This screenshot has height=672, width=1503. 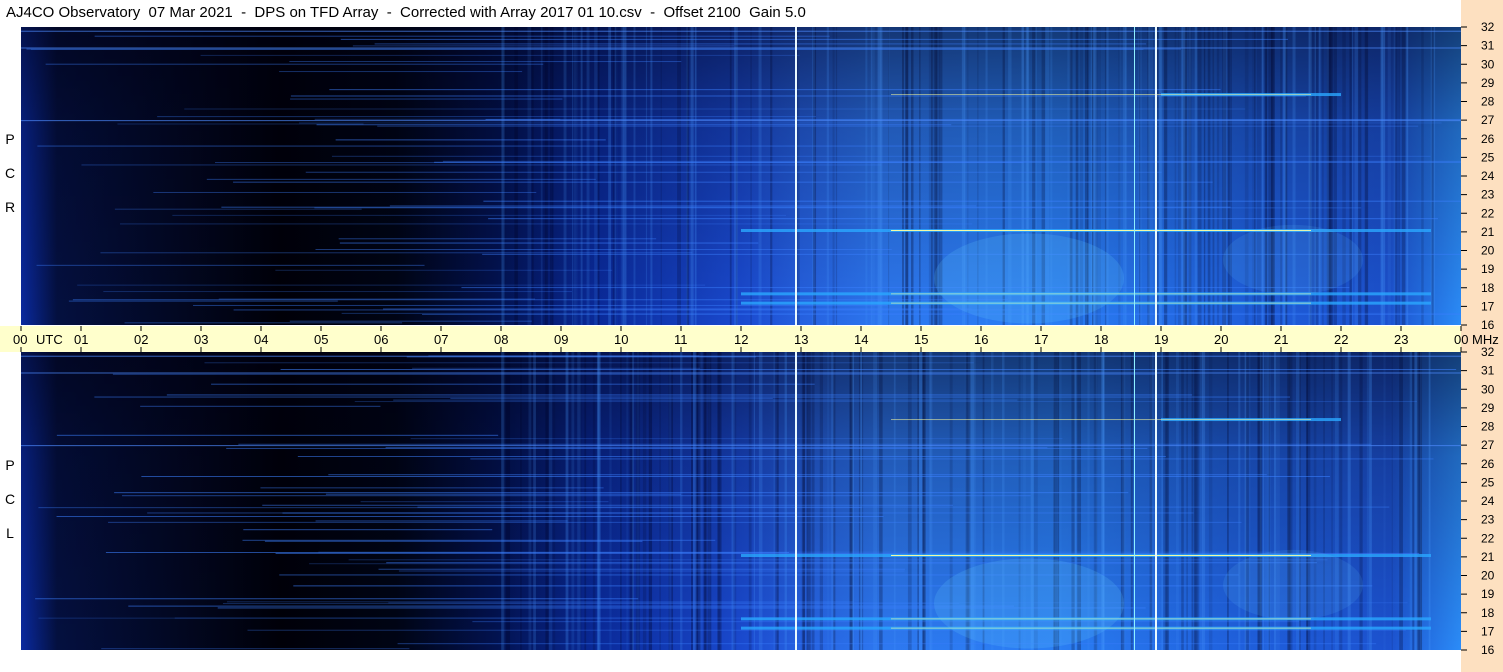 I want to click on x-tick-label: 10, so click(x=621, y=339).